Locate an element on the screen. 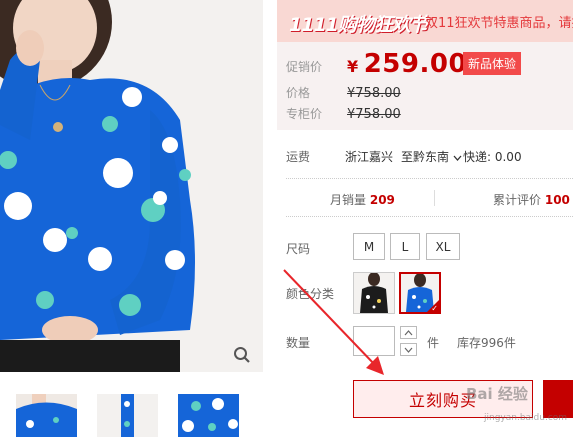 The width and height of the screenshot is (573, 437). currency-symbol: ¥ is located at coordinates (353, 66).